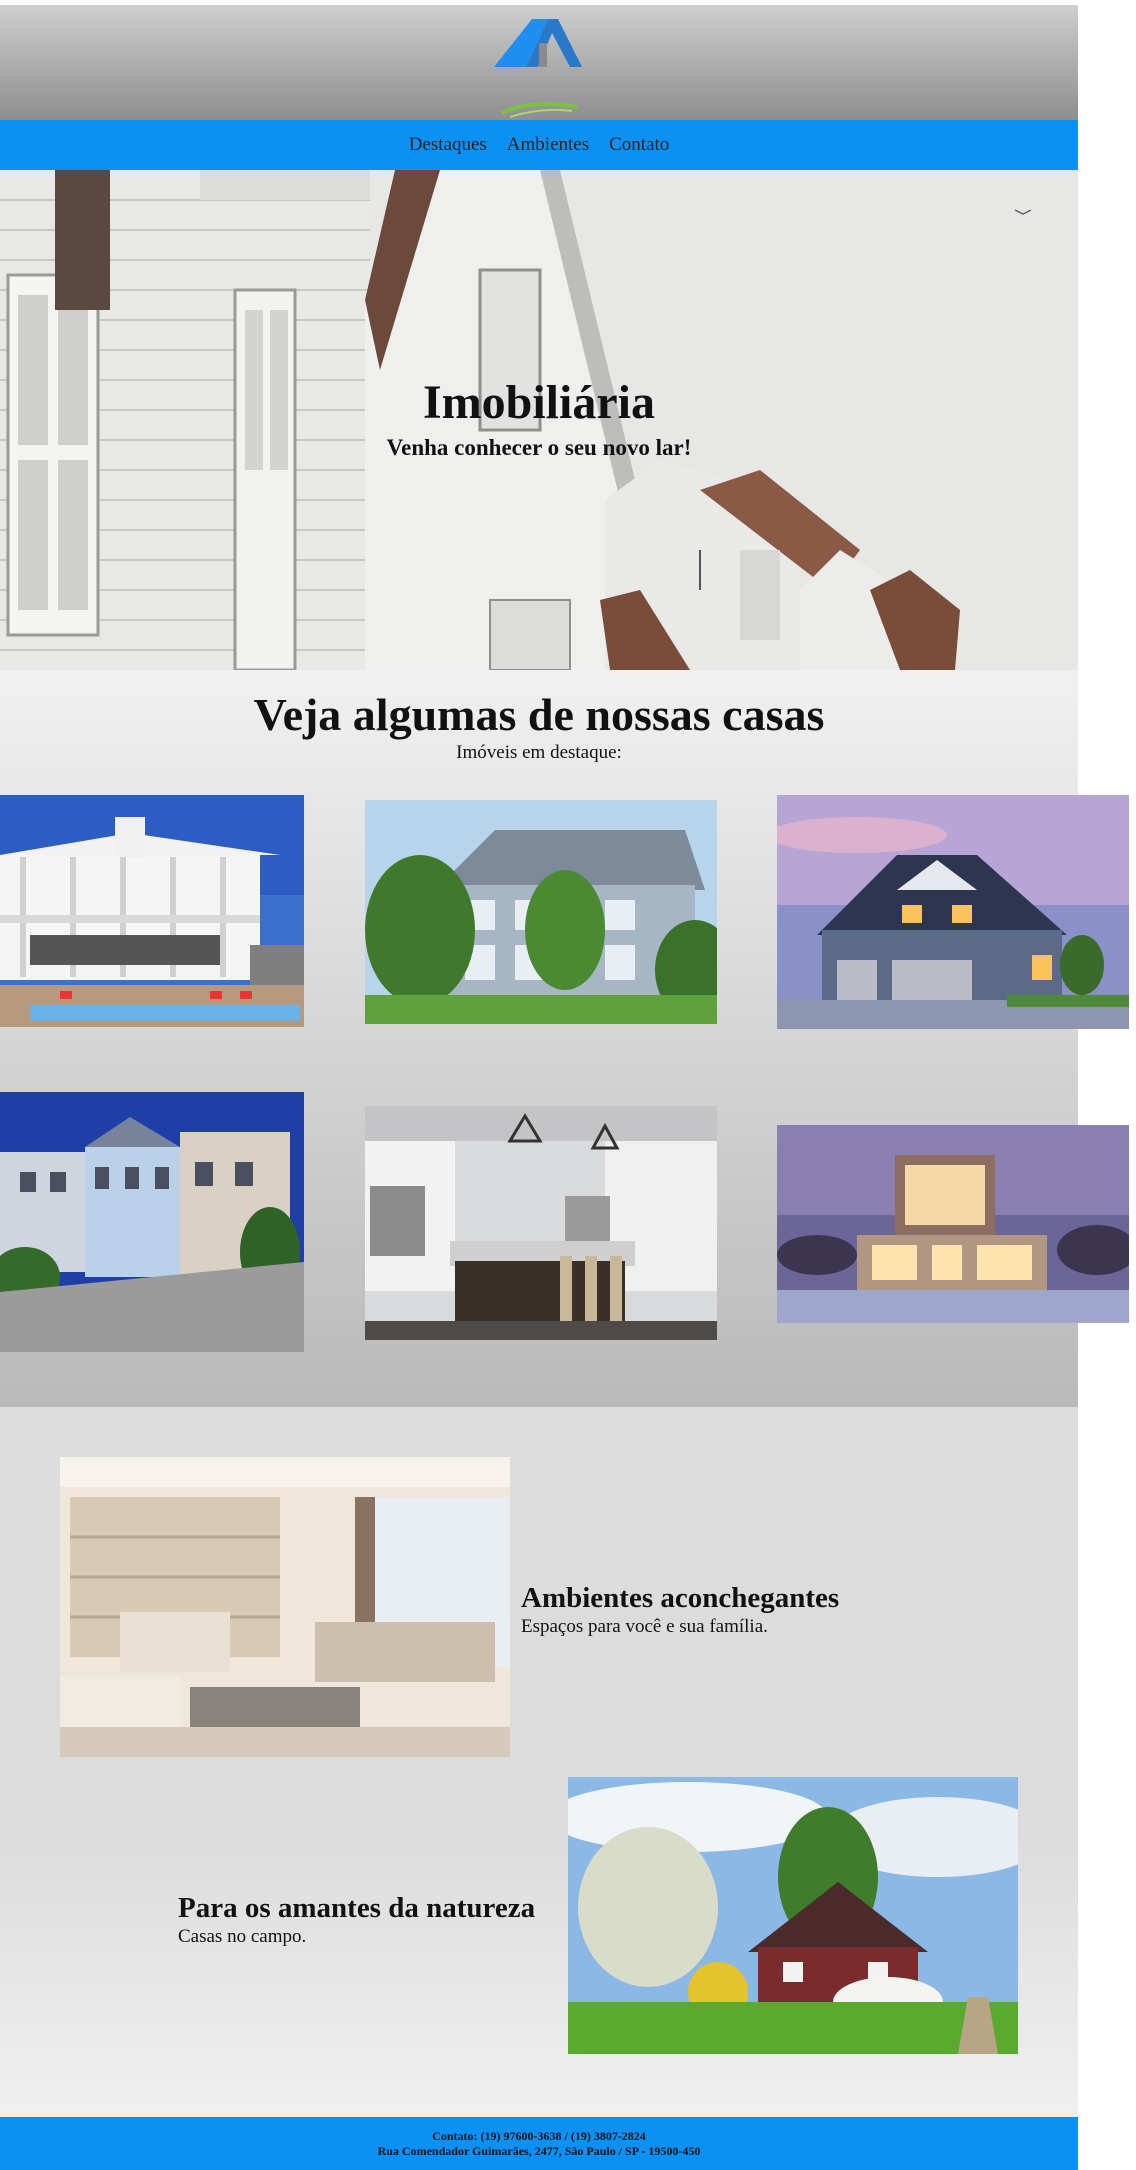  What do you see at coordinates (541, 912) in the screenshot?
I see `house-photo-gray-victorian` at bounding box center [541, 912].